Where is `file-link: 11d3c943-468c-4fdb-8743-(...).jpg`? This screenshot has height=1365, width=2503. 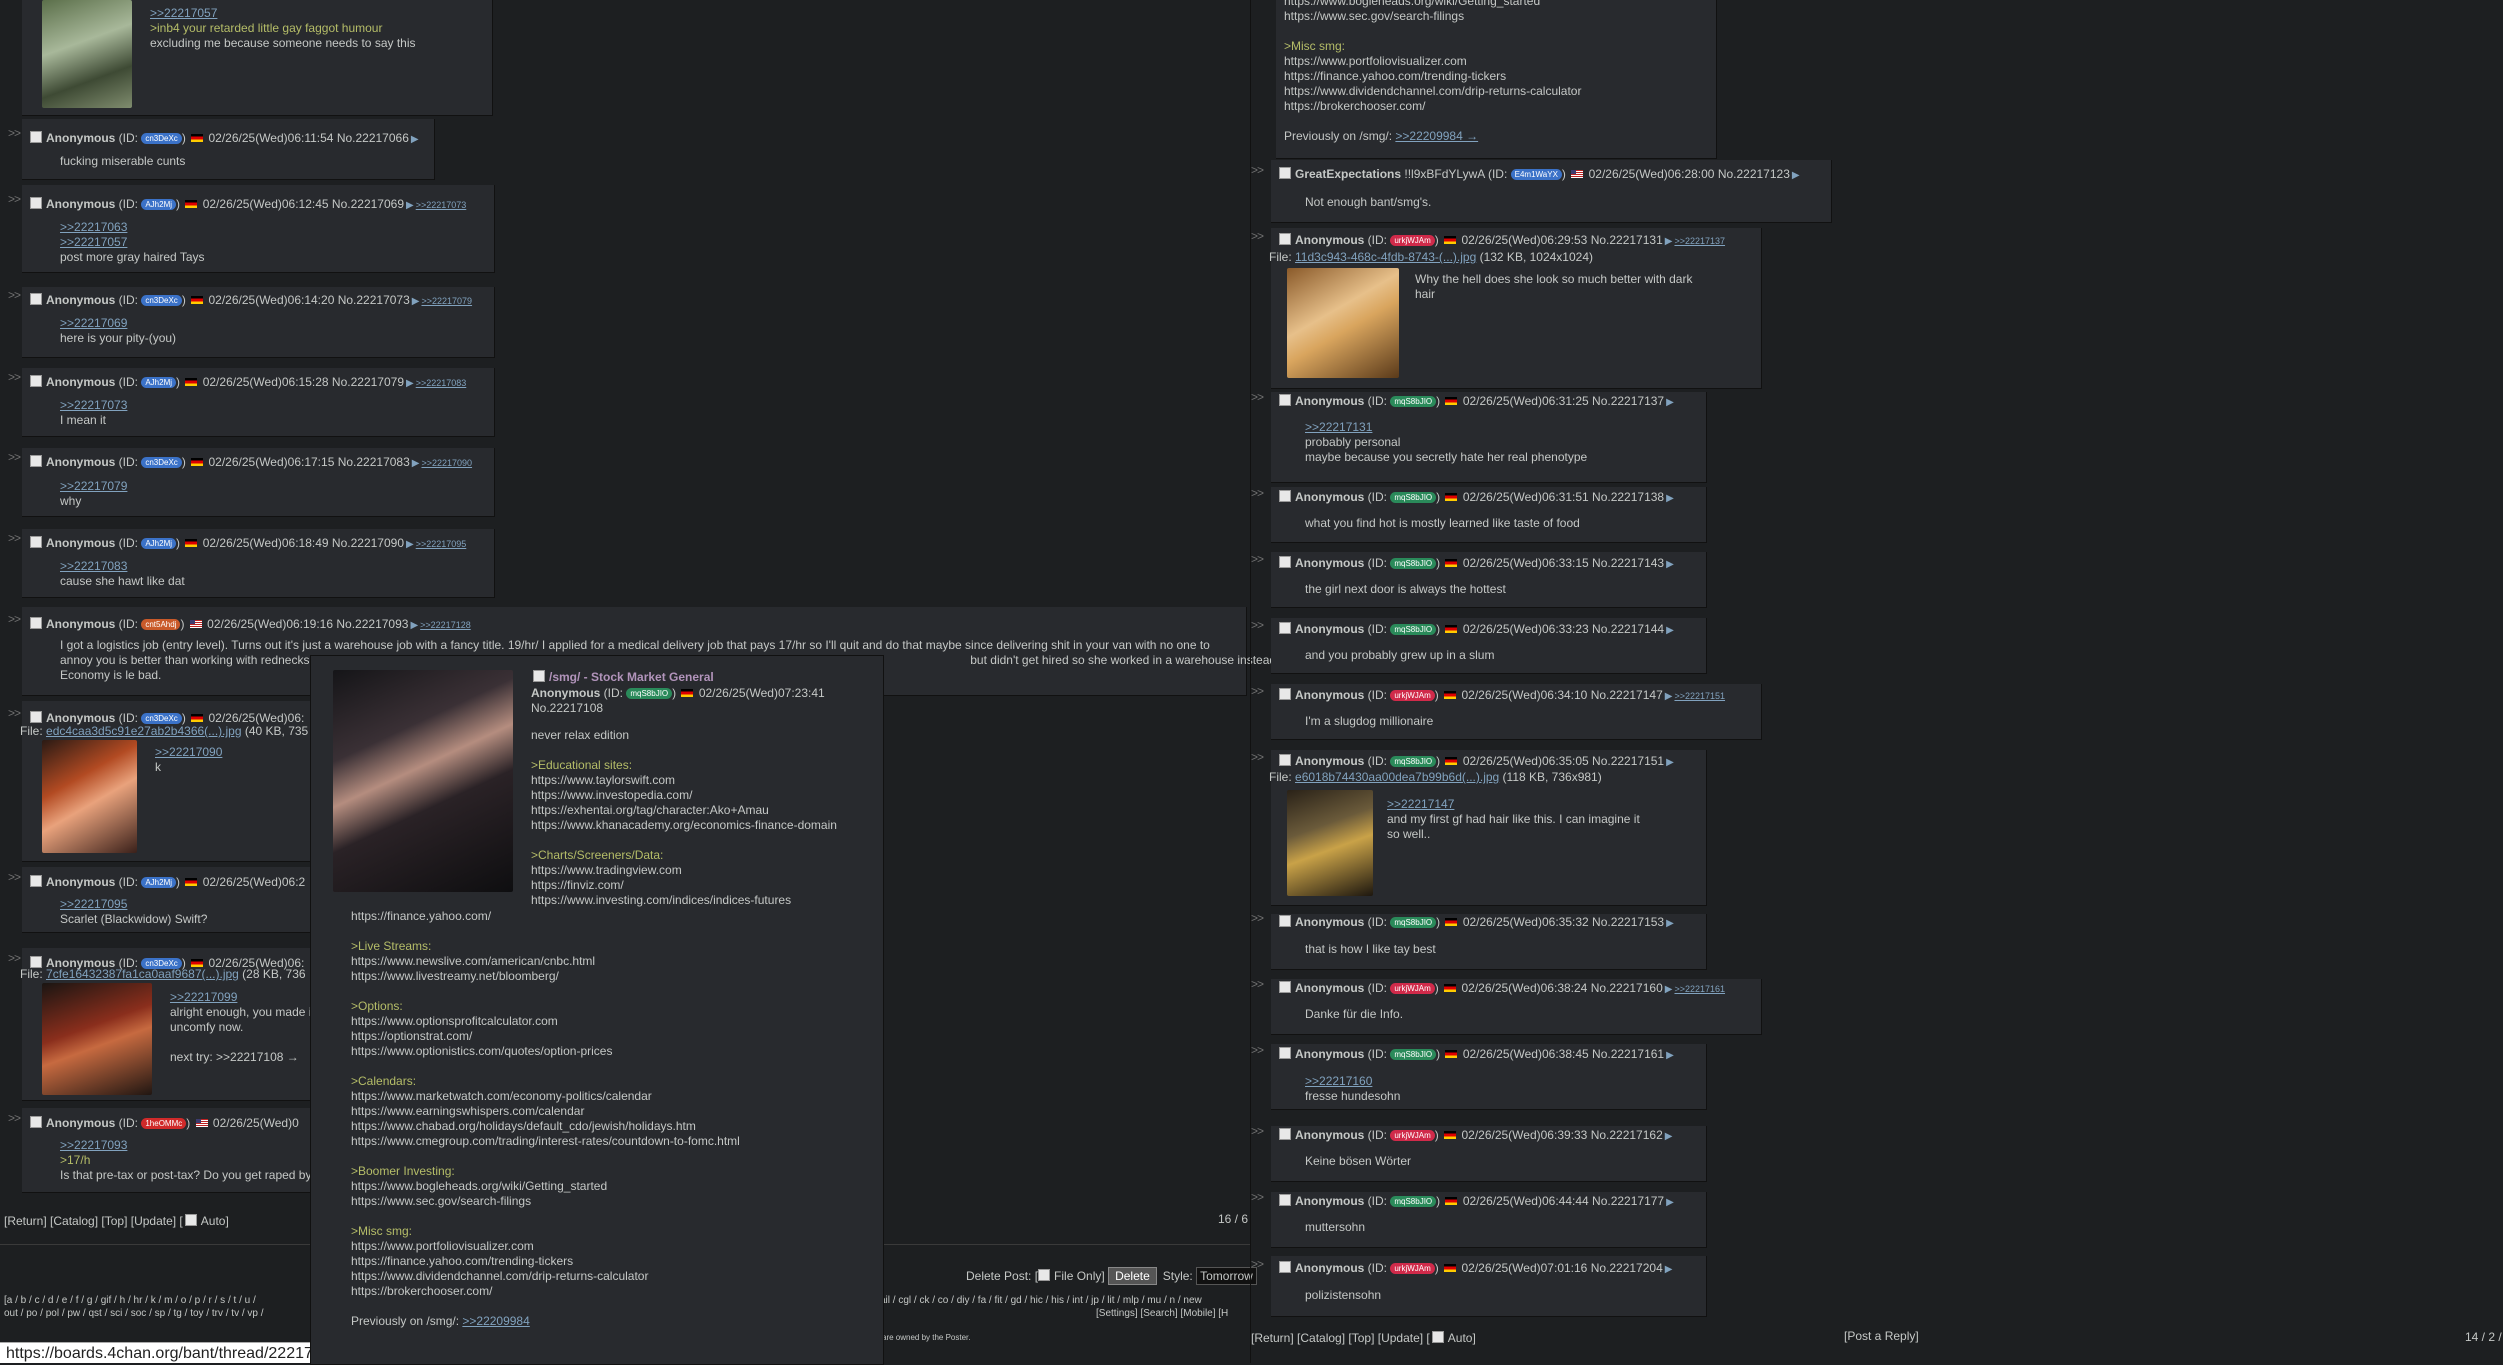 file-link: 11d3c943-468c-4fdb-8743-(...).jpg is located at coordinates (1385, 257).